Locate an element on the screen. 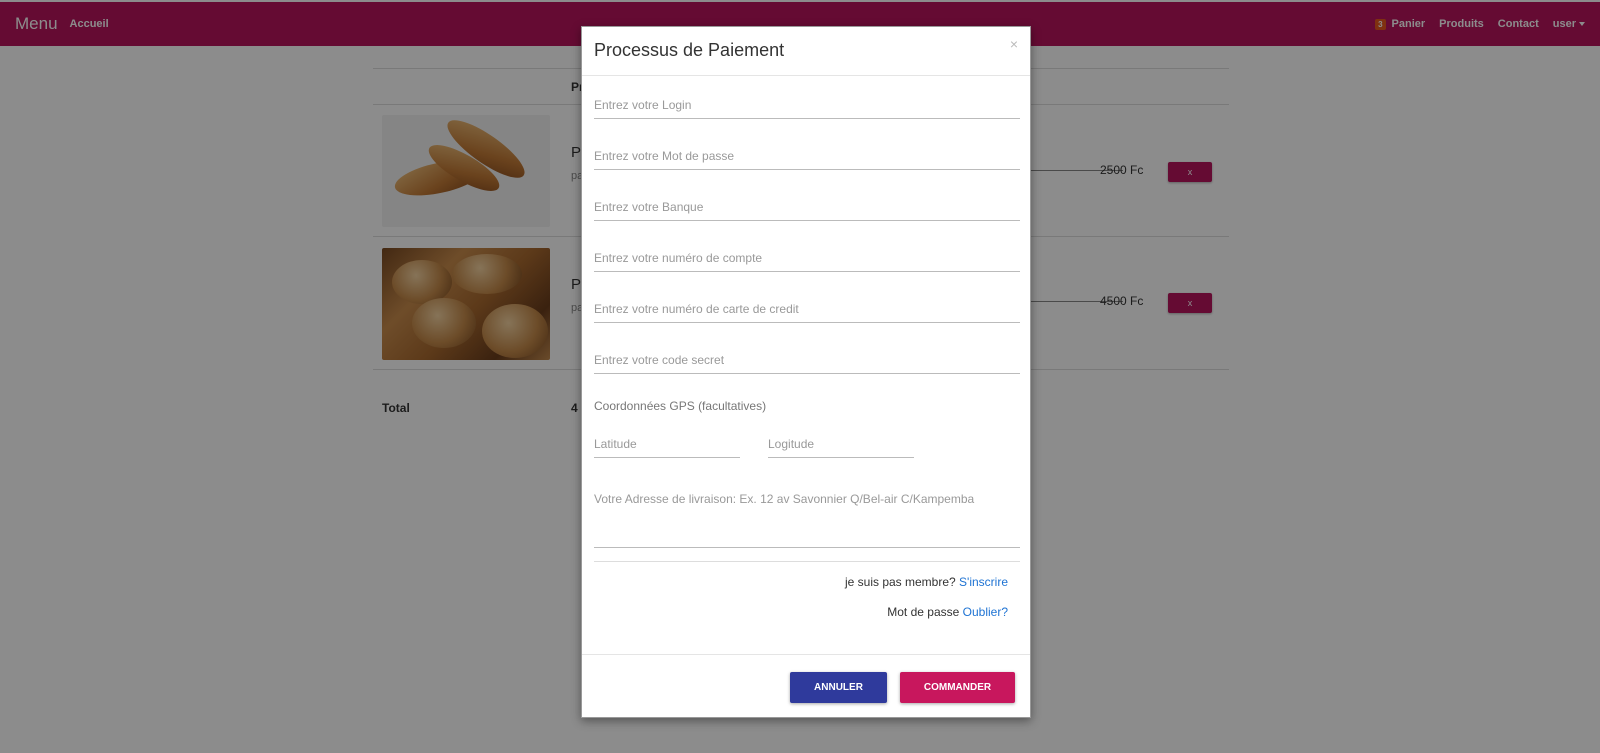 The width and height of the screenshot is (1600, 753). credit-card-field is located at coordinates (807, 312).